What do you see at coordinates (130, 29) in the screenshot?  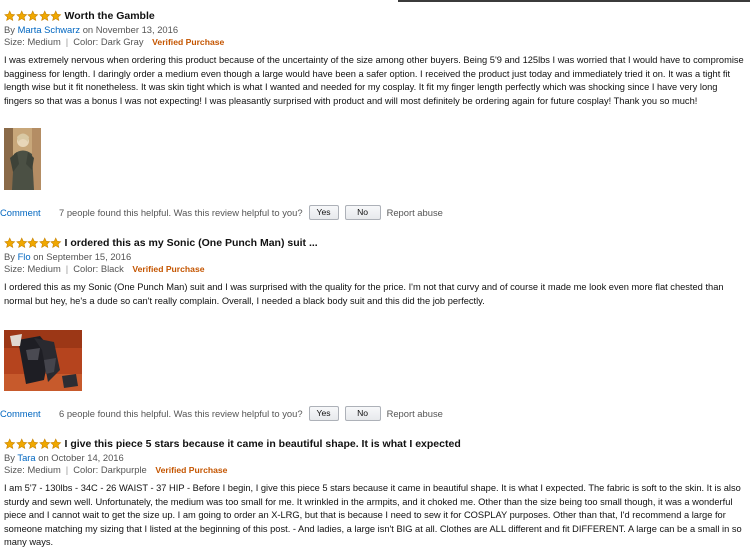 I see `review-date: on November 13, 2016` at bounding box center [130, 29].